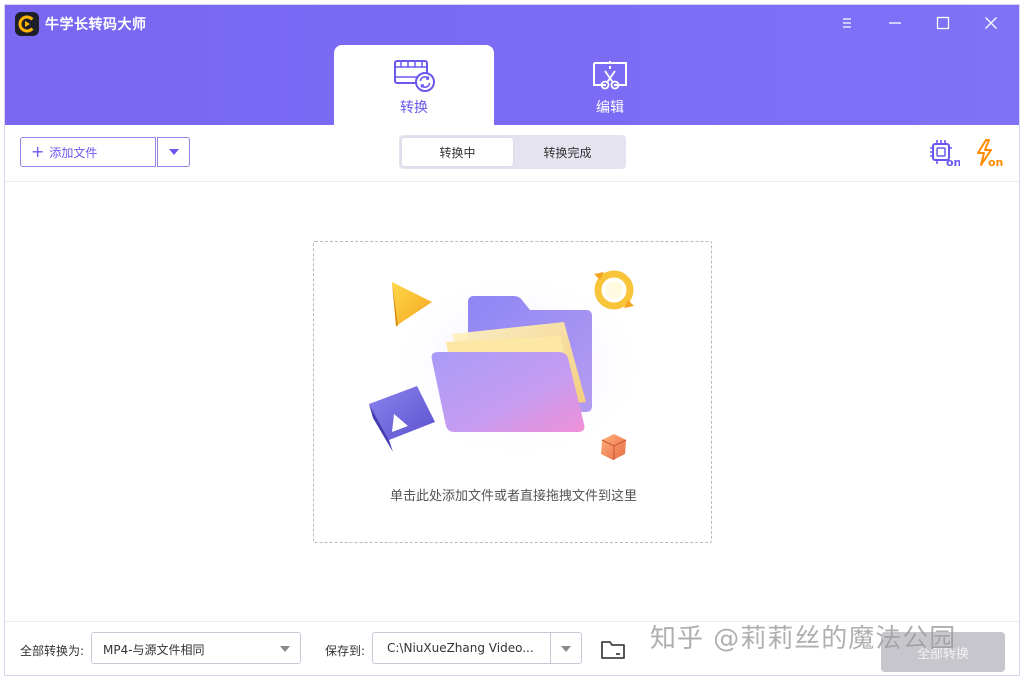 This screenshot has width=1024, height=680. I want to click on segment-converting: 转换中, so click(457, 152).